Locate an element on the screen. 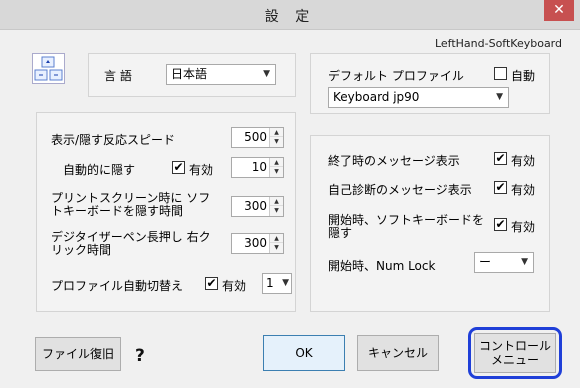  profile-switch-label: プロファイル自動切替え is located at coordinates (117, 286).